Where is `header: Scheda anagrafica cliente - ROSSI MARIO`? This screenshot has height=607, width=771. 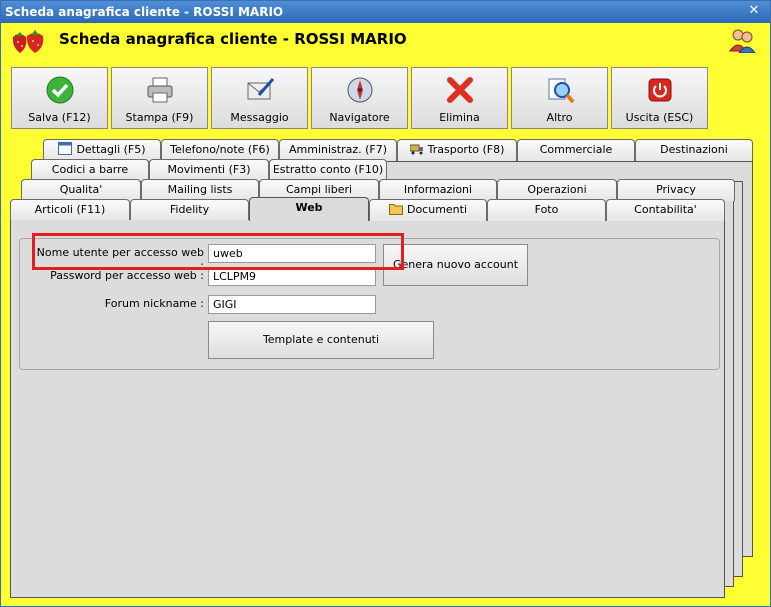
header: Scheda anagrafica cliente - ROSSI MARIO is located at coordinates (385, 41).